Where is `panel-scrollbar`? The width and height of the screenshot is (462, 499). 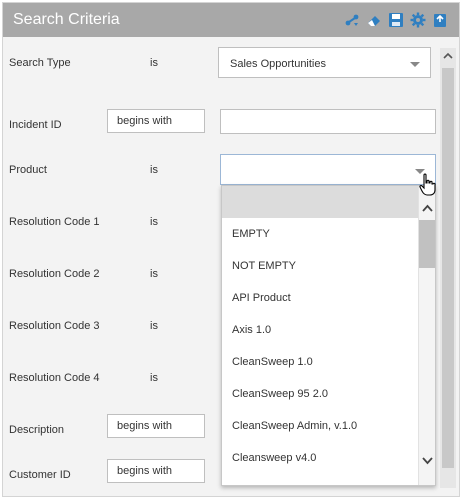 panel-scrollbar is located at coordinates (448, 268).